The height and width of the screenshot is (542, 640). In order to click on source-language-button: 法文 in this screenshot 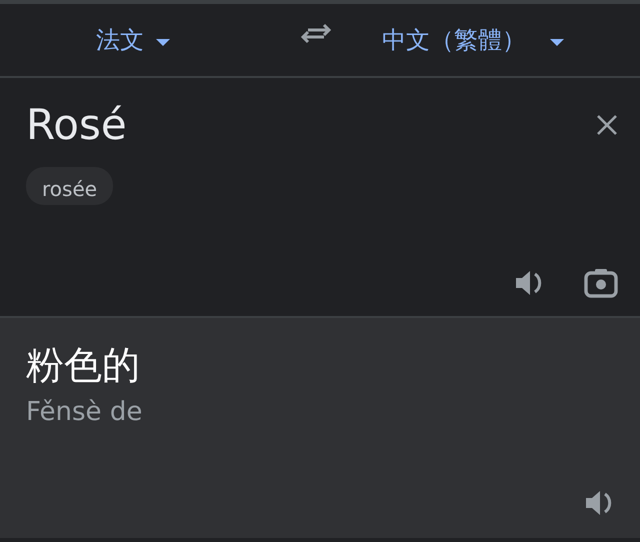, I will do `click(133, 40)`.